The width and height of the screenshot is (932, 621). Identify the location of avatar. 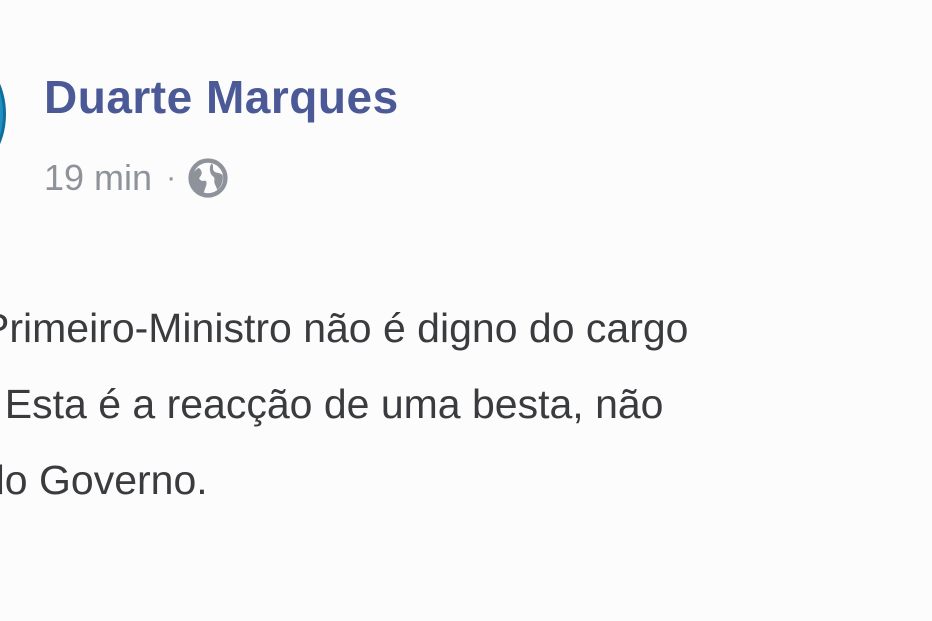
(3, 114).